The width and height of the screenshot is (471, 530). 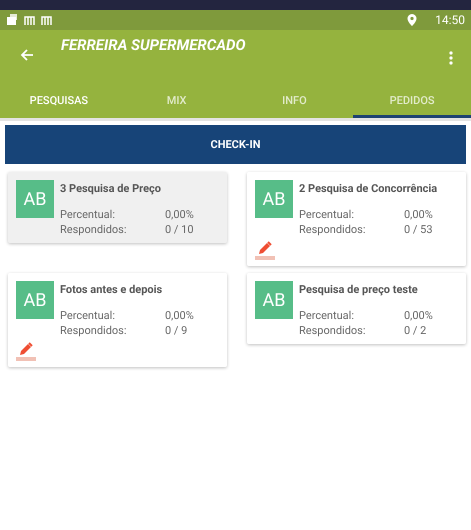 What do you see at coordinates (235, 144) in the screenshot?
I see `check-in-button: CHECK-IN` at bounding box center [235, 144].